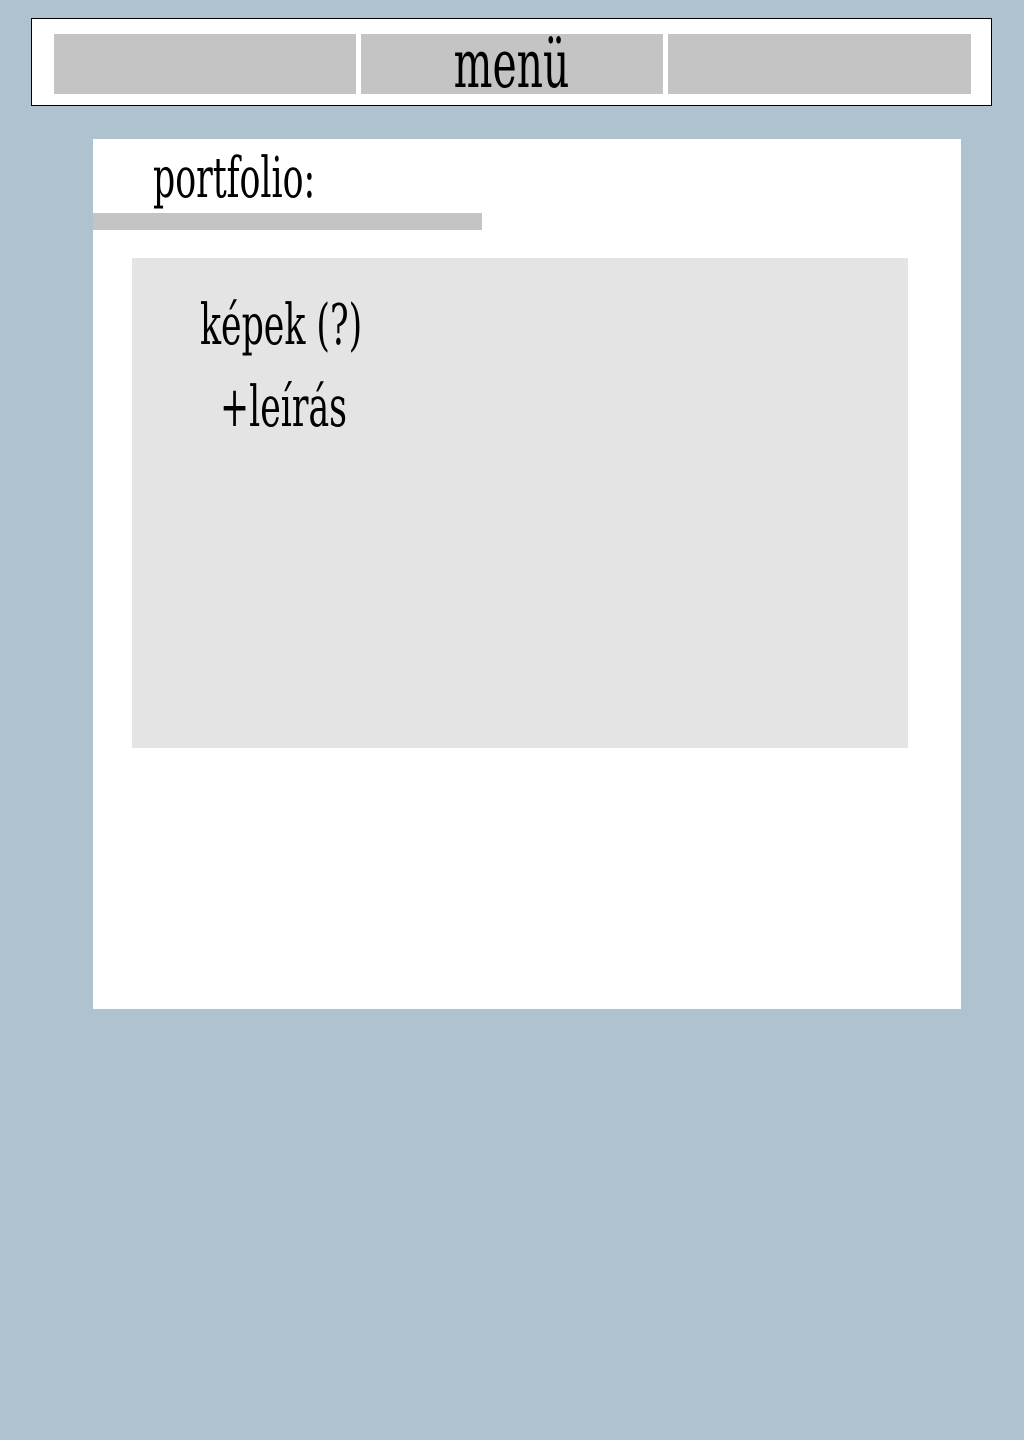  What do you see at coordinates (283, 407) in the screenshot?
I see `description-label: +leírás` at bounding box center [283, 407].